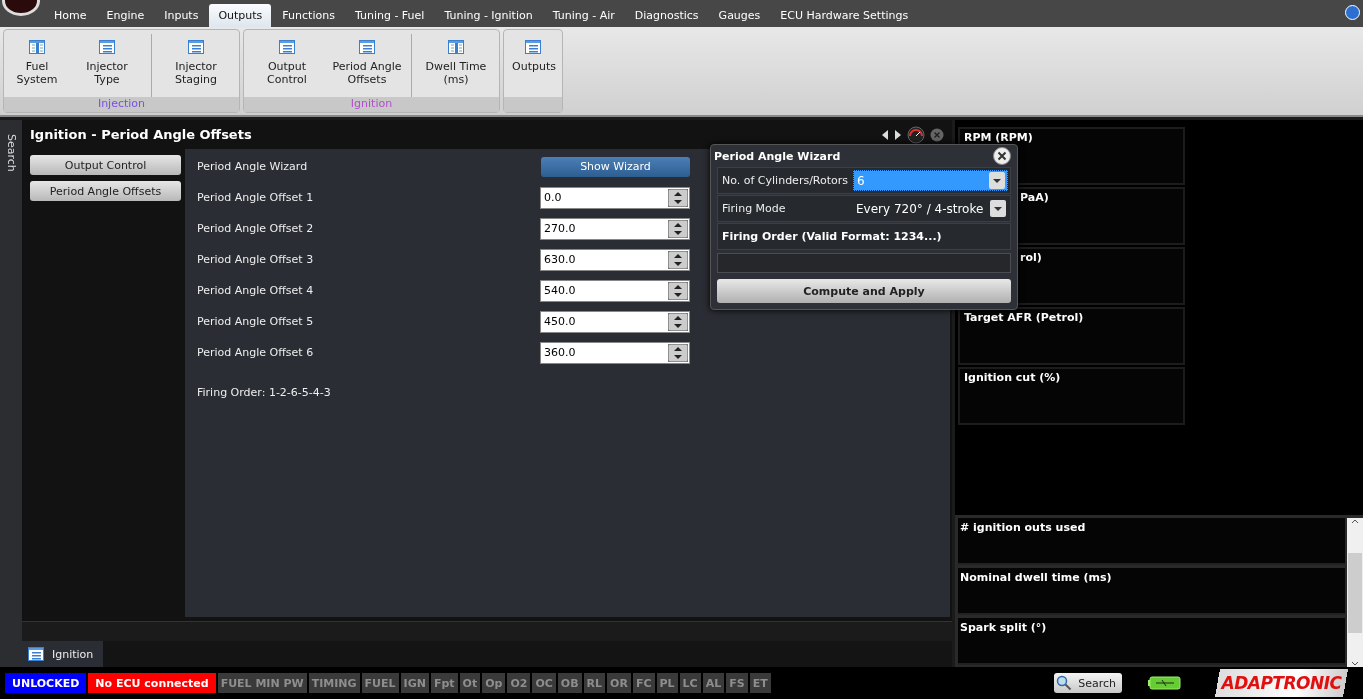 This screenshot has width=1363, height=699. What do you see at coordinates (583, 15) in the screenshot?
I see `menu-tab: Tuning - Air` at bounding box center [583, 15].